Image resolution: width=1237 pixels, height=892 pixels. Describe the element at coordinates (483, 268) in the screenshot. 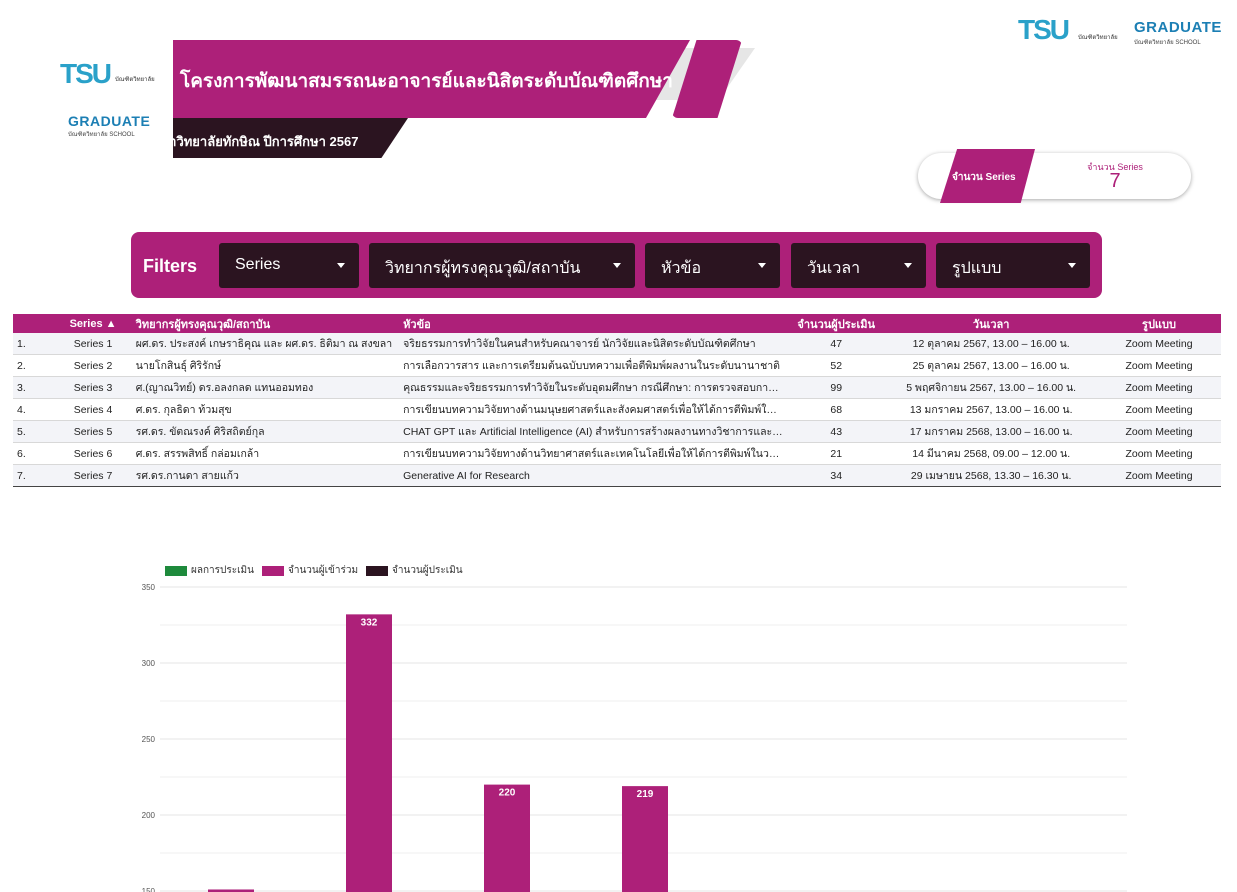

I see `filter-speaker-label: วิทยากรผู้ทรงคุณวุฒิ/สถาบัน` at that location.